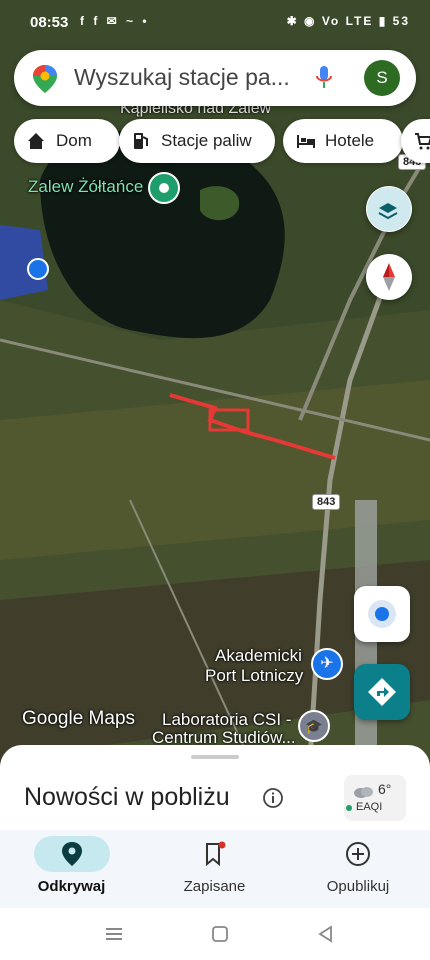 The width and height of the screenshot is (430, 960). Describe the element at coordinates (220, 934) in the screenshot. I see `home-nav-icon` at that location.